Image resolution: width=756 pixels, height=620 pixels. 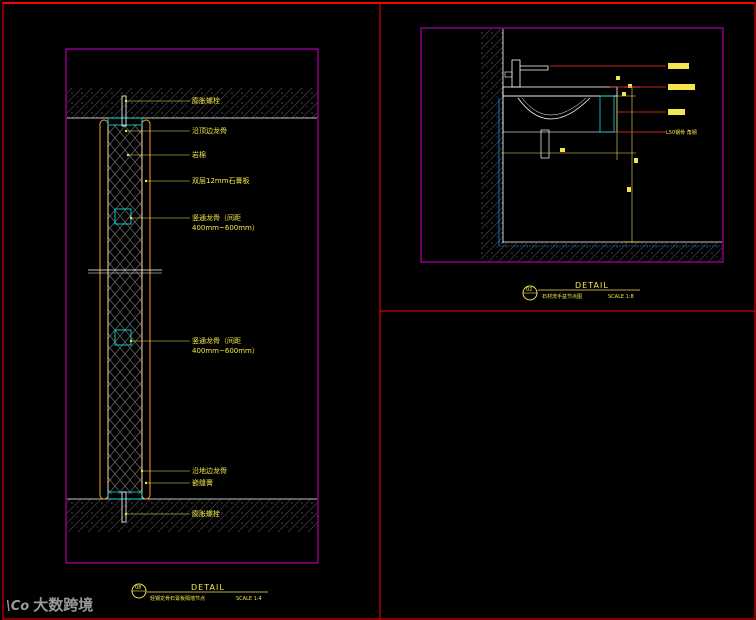 I want to click on callout-cross-stud-1a: 竖通龙骨（间距, so click(x=216, y=217).